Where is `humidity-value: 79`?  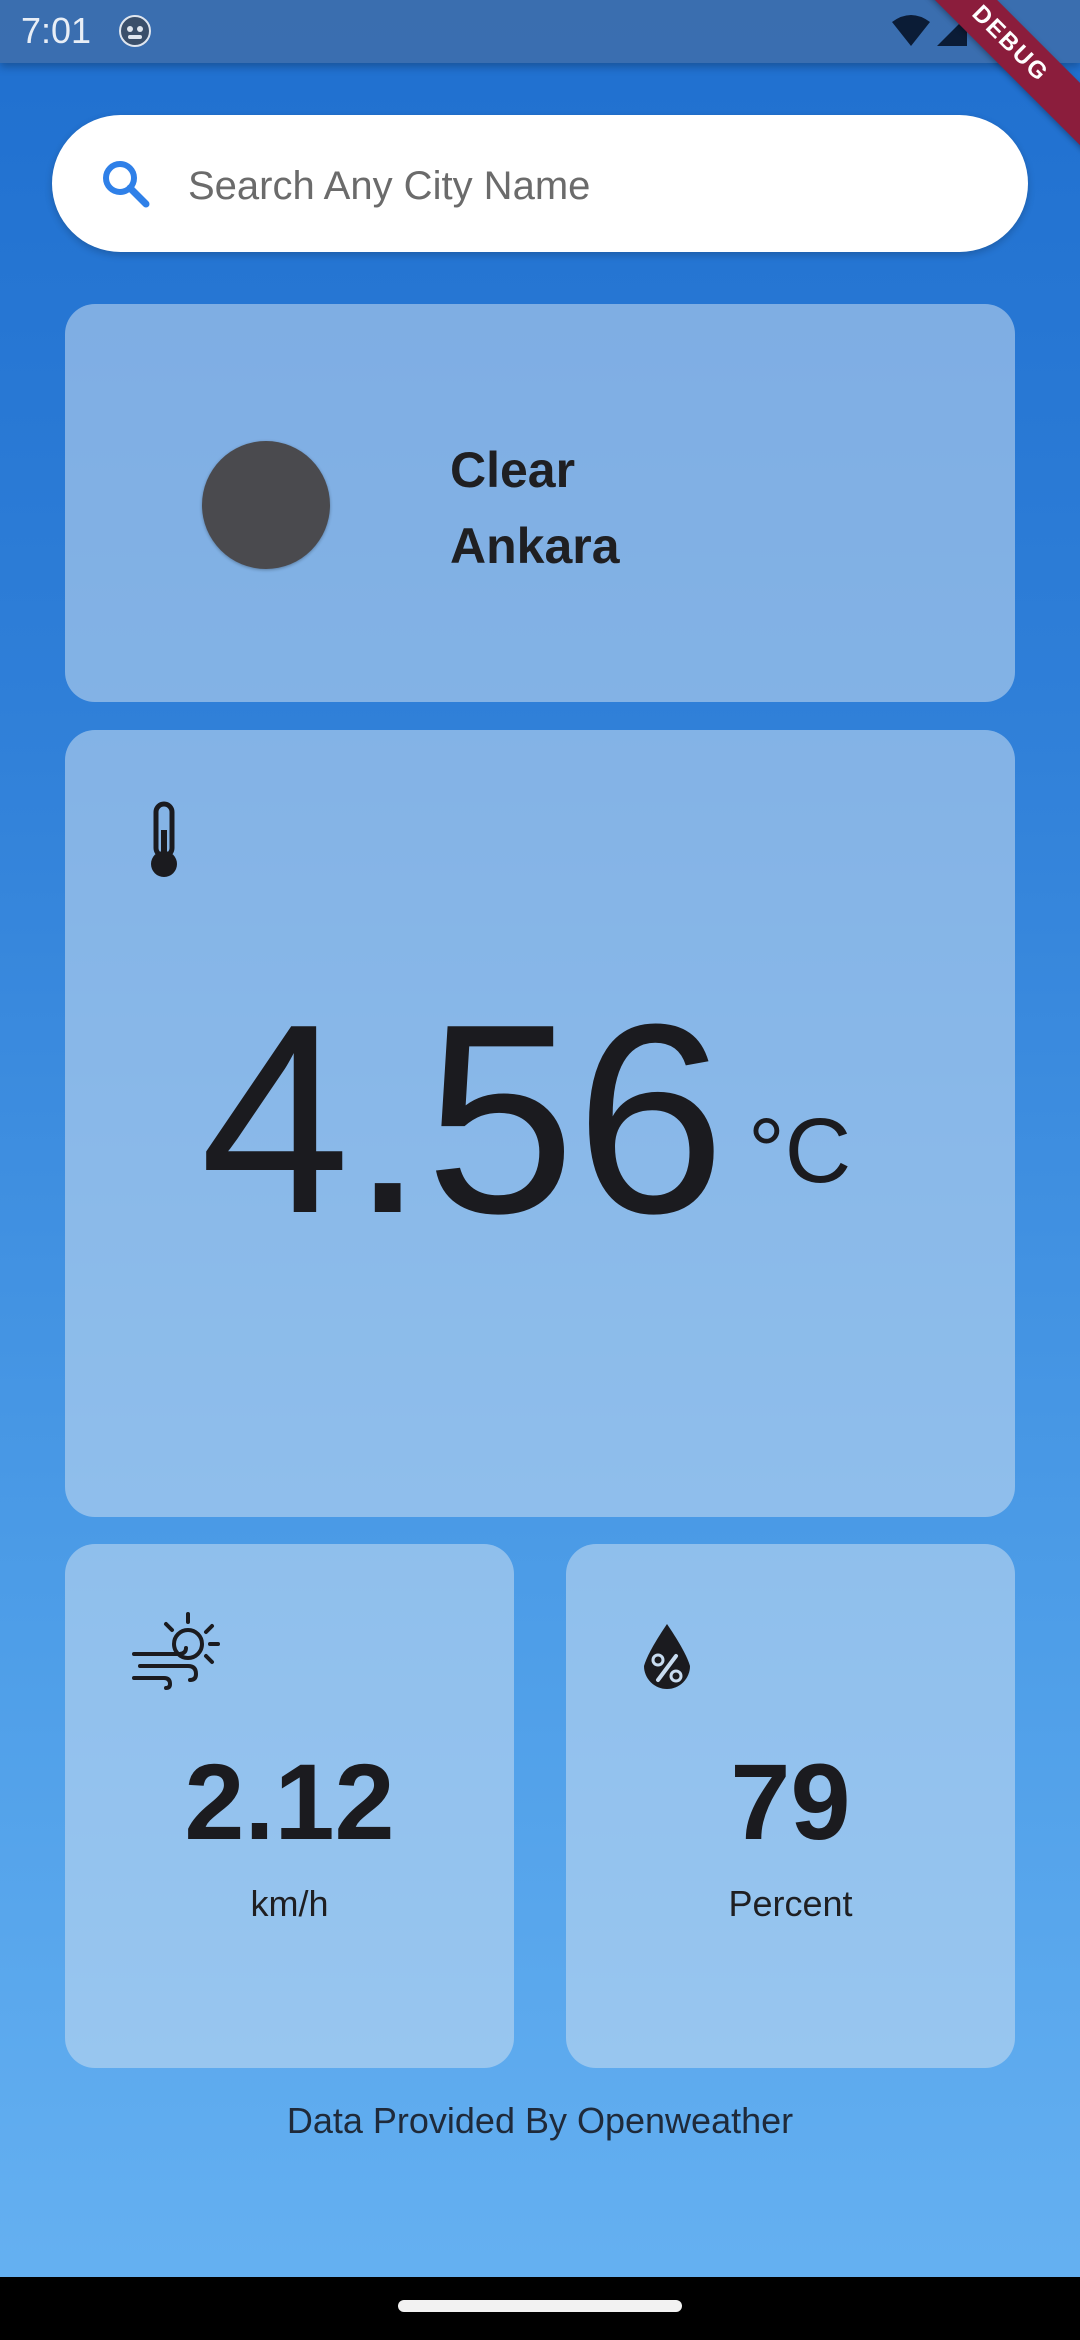 humidity-value: 79 is located at coordinates (790, 1801).